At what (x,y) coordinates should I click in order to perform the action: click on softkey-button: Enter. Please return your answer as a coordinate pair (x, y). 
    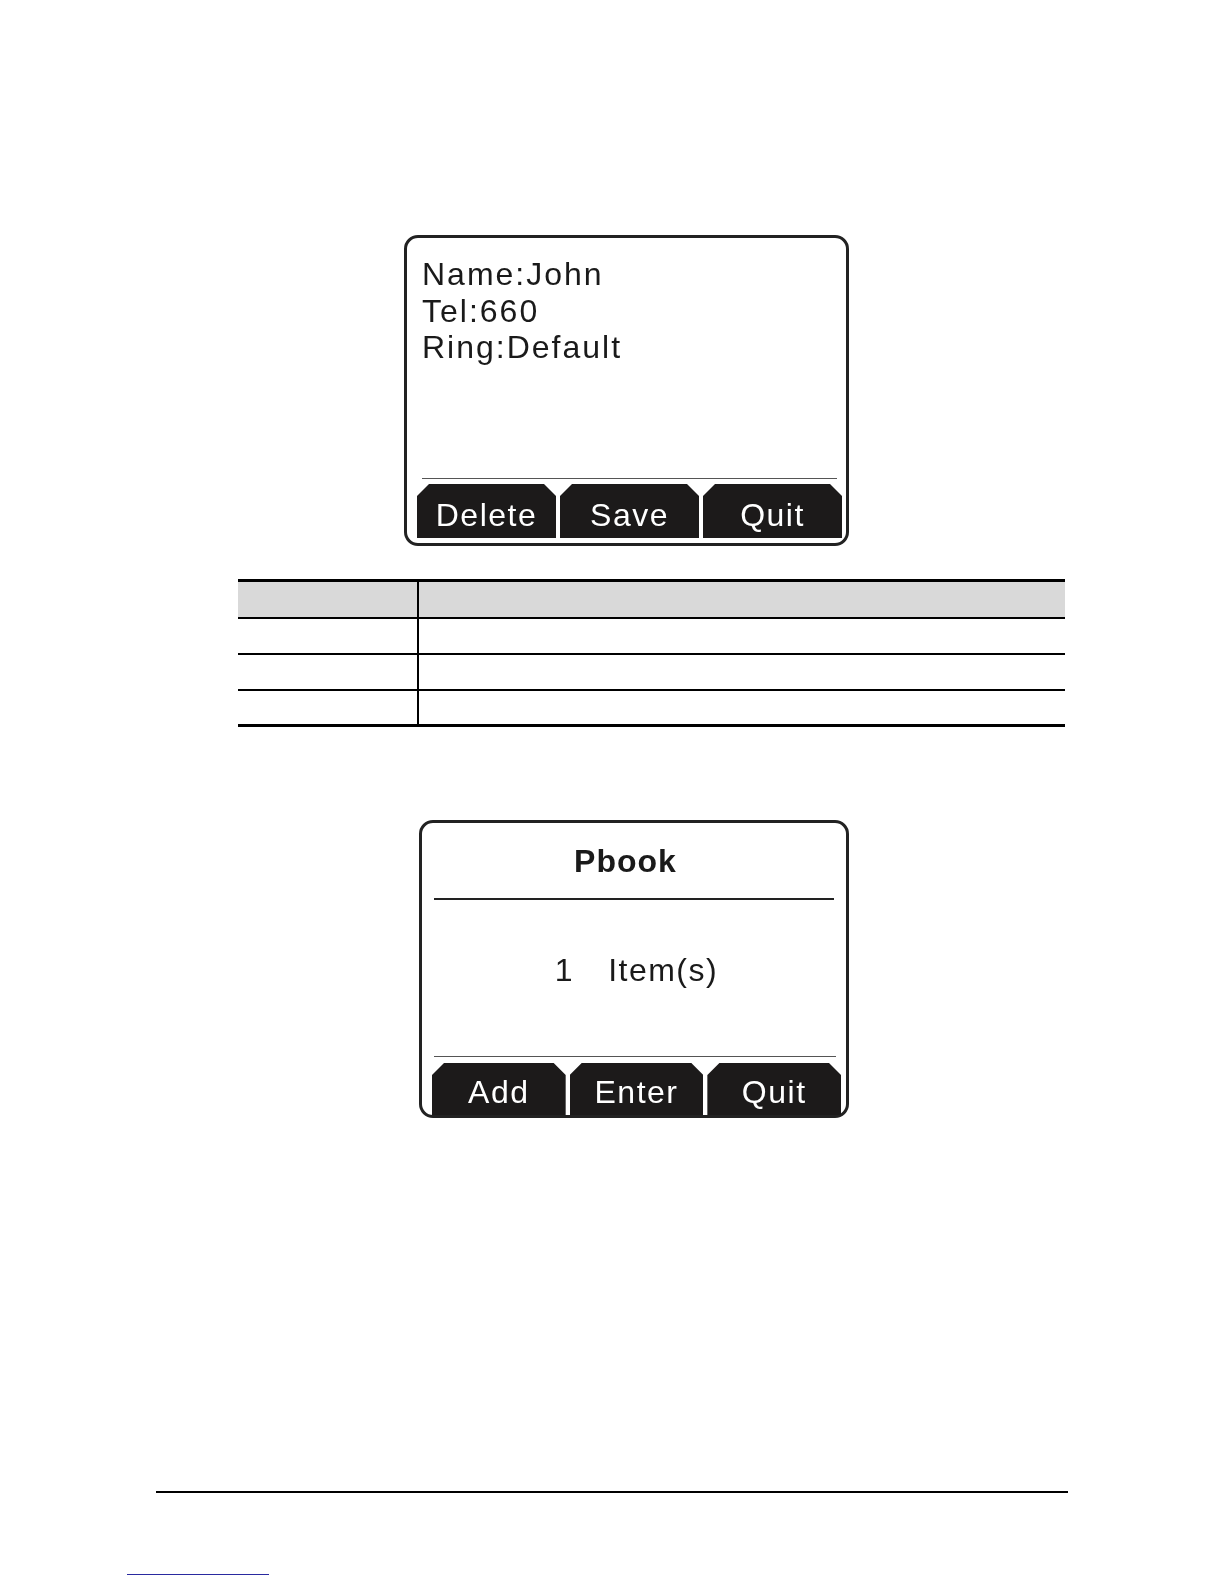
    Looking at the image, I should click on (636, 1089).